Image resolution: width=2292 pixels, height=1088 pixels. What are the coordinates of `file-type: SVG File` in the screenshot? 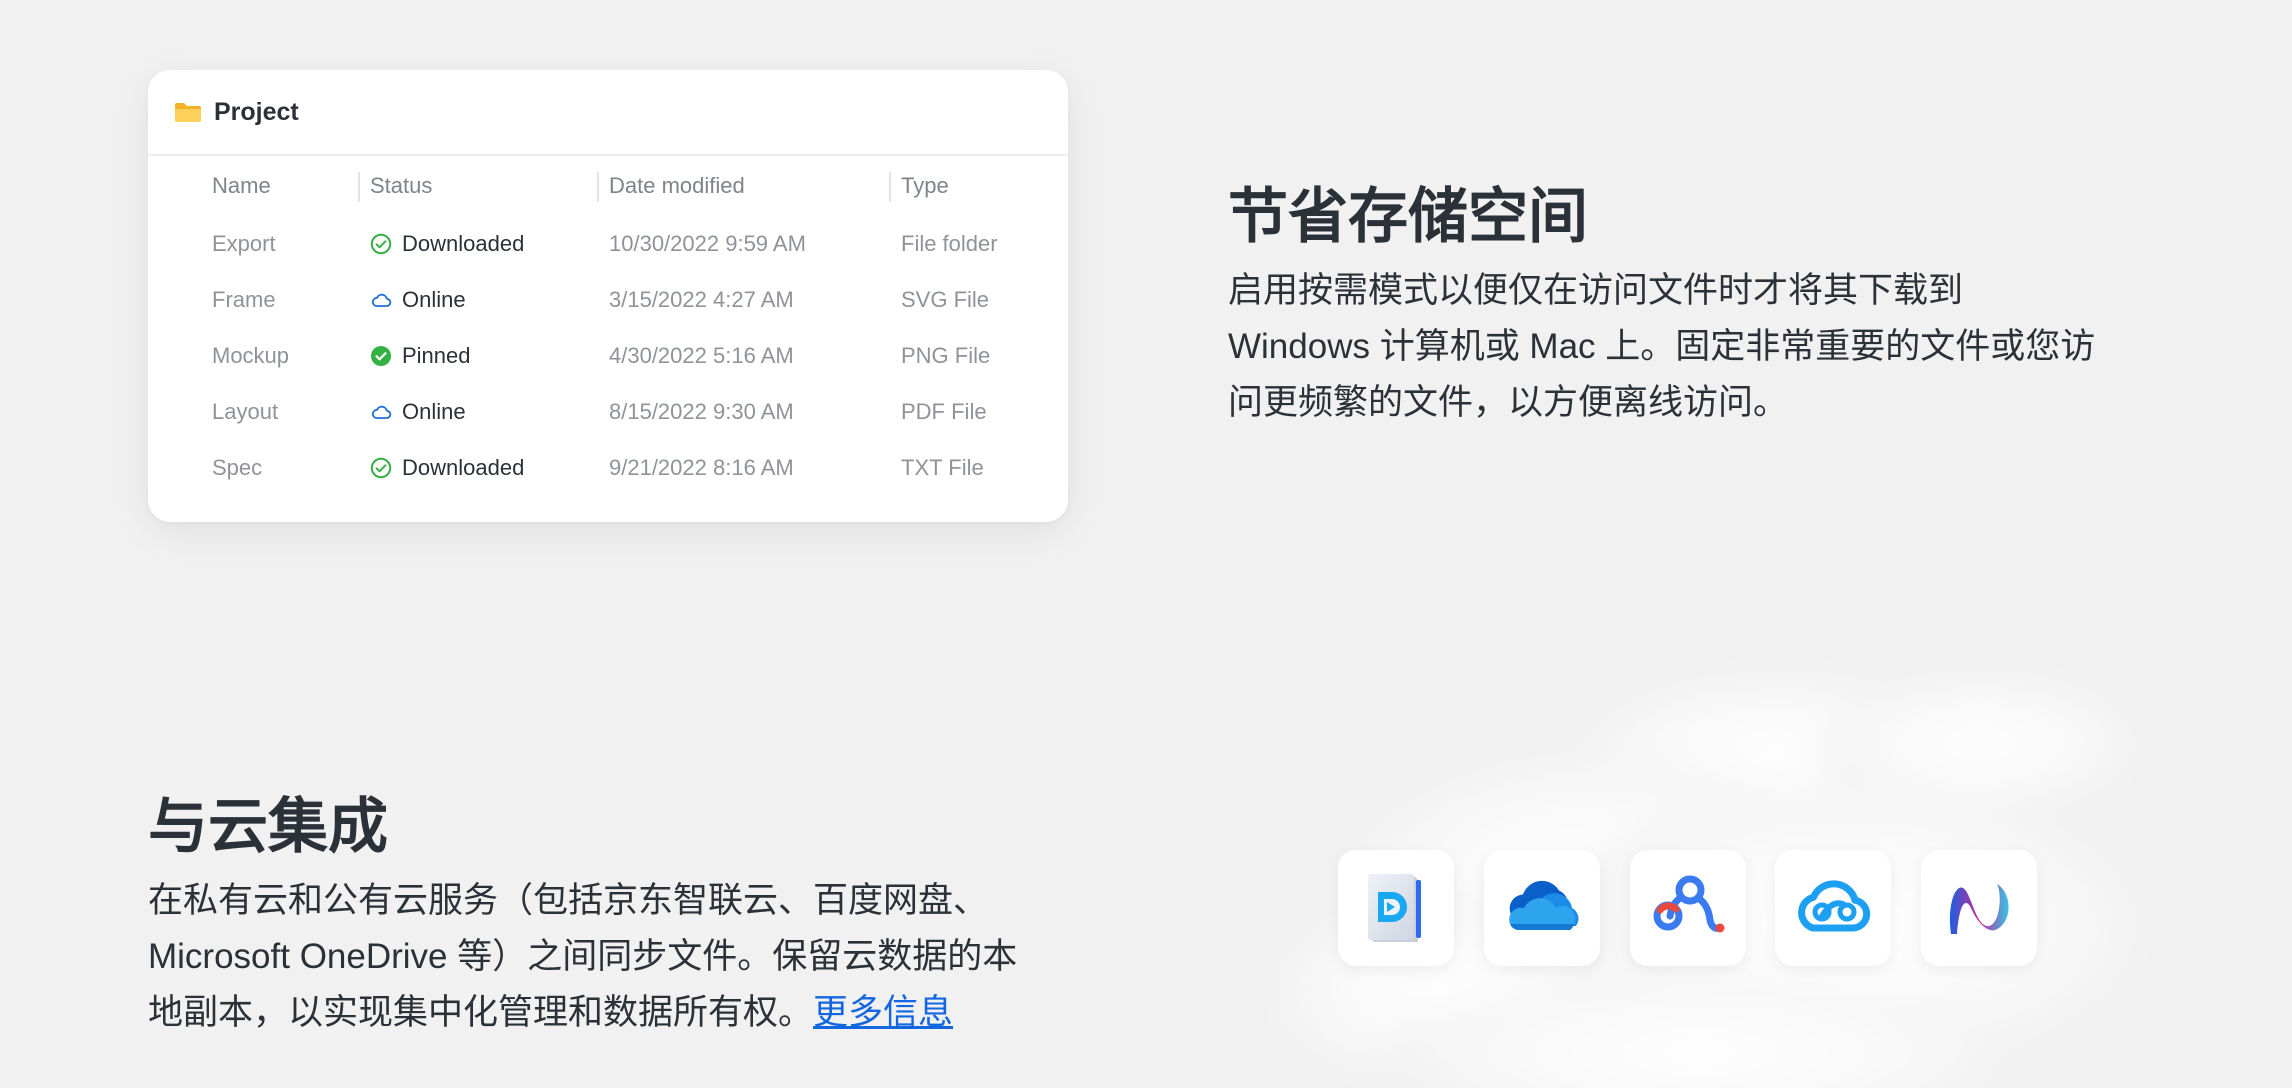 It's located at (945, 299).